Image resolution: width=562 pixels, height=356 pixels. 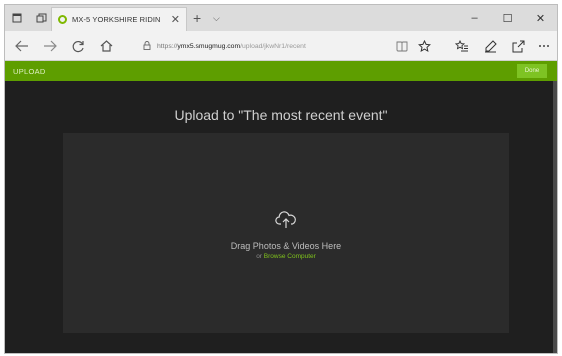 I want to click on tab-bar: MX-5 YORKSHIRE RIDIN ✕ + ⌵ – ☐ ✕, so click(x=281, y=18).